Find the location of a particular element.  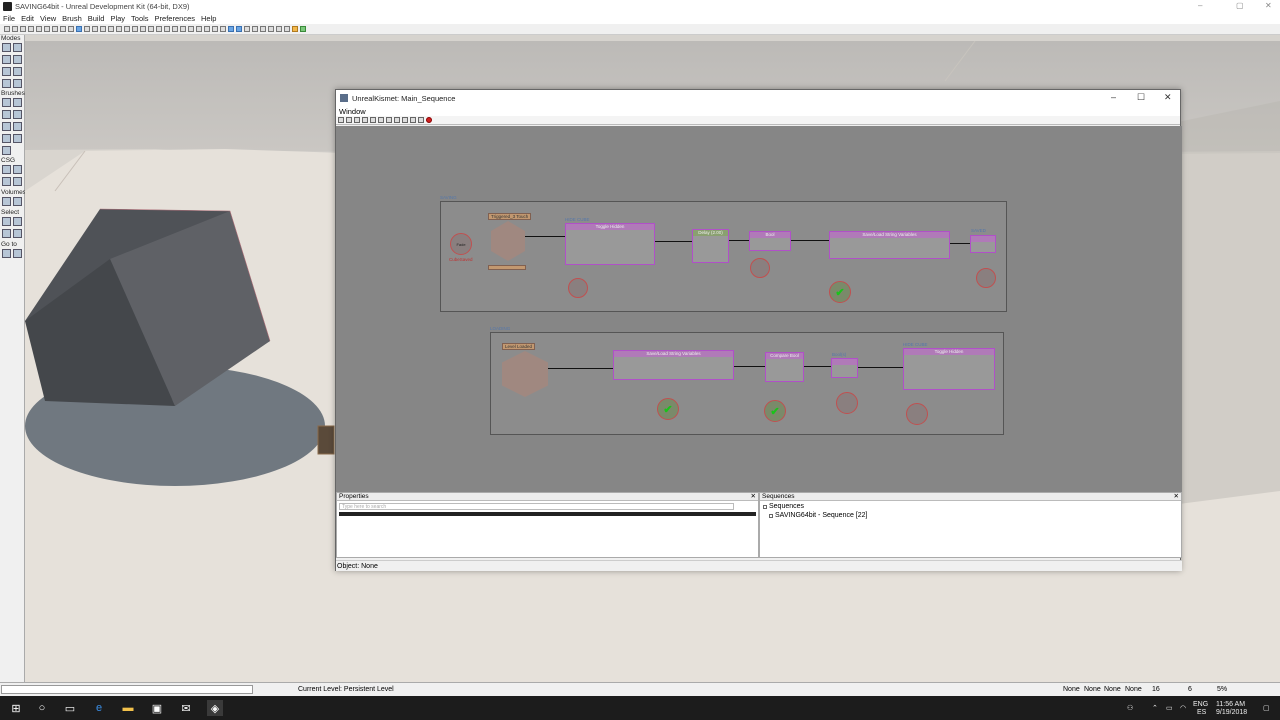

curved-stair-brush-icon is located at coordinates (17, 114).